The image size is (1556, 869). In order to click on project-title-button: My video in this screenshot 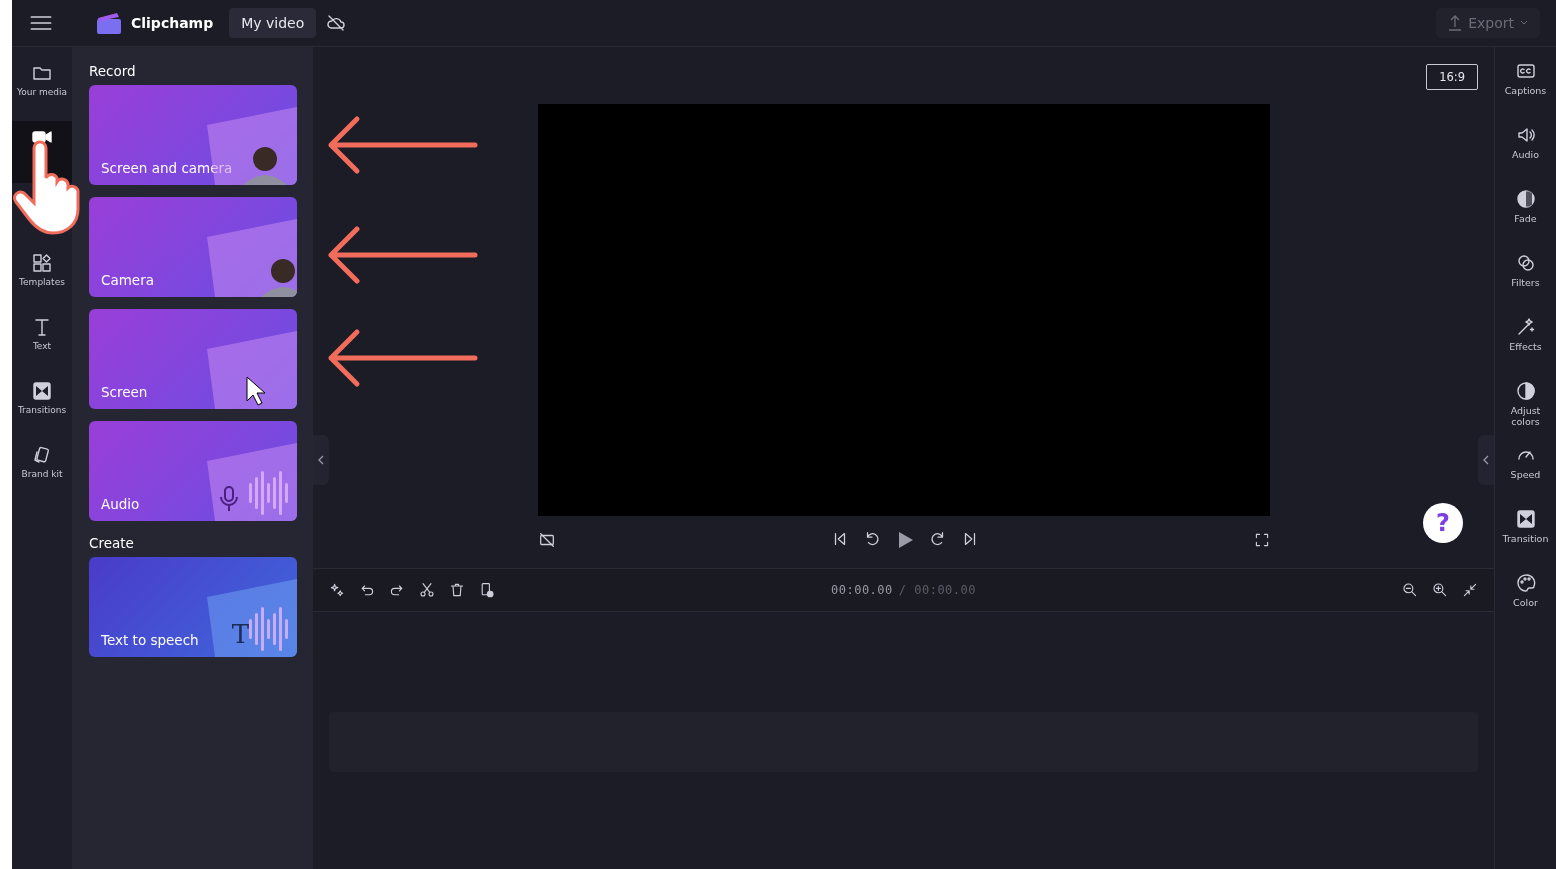, I will do `click(273, 23)`.